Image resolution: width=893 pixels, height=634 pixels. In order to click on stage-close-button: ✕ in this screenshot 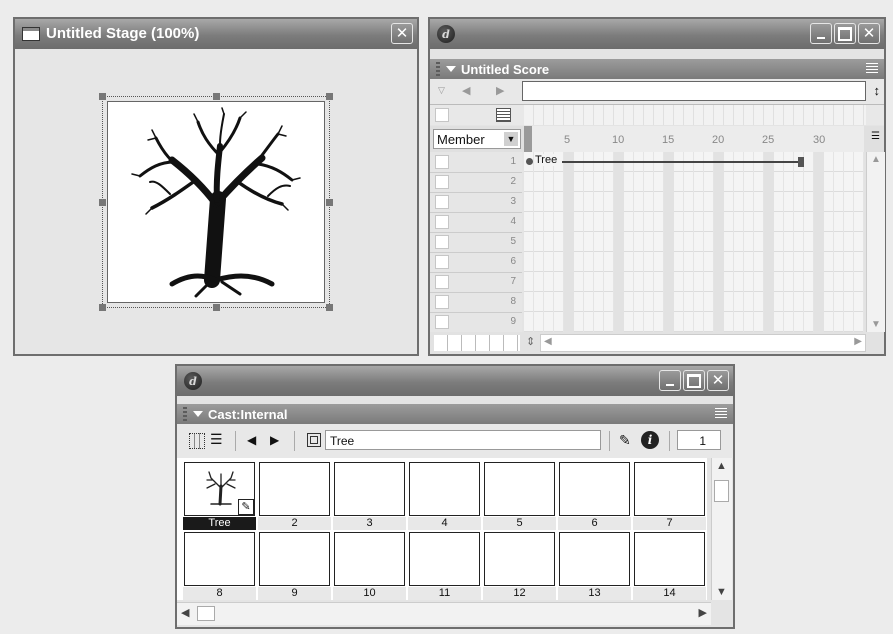, I will do `click(402, 33)`.